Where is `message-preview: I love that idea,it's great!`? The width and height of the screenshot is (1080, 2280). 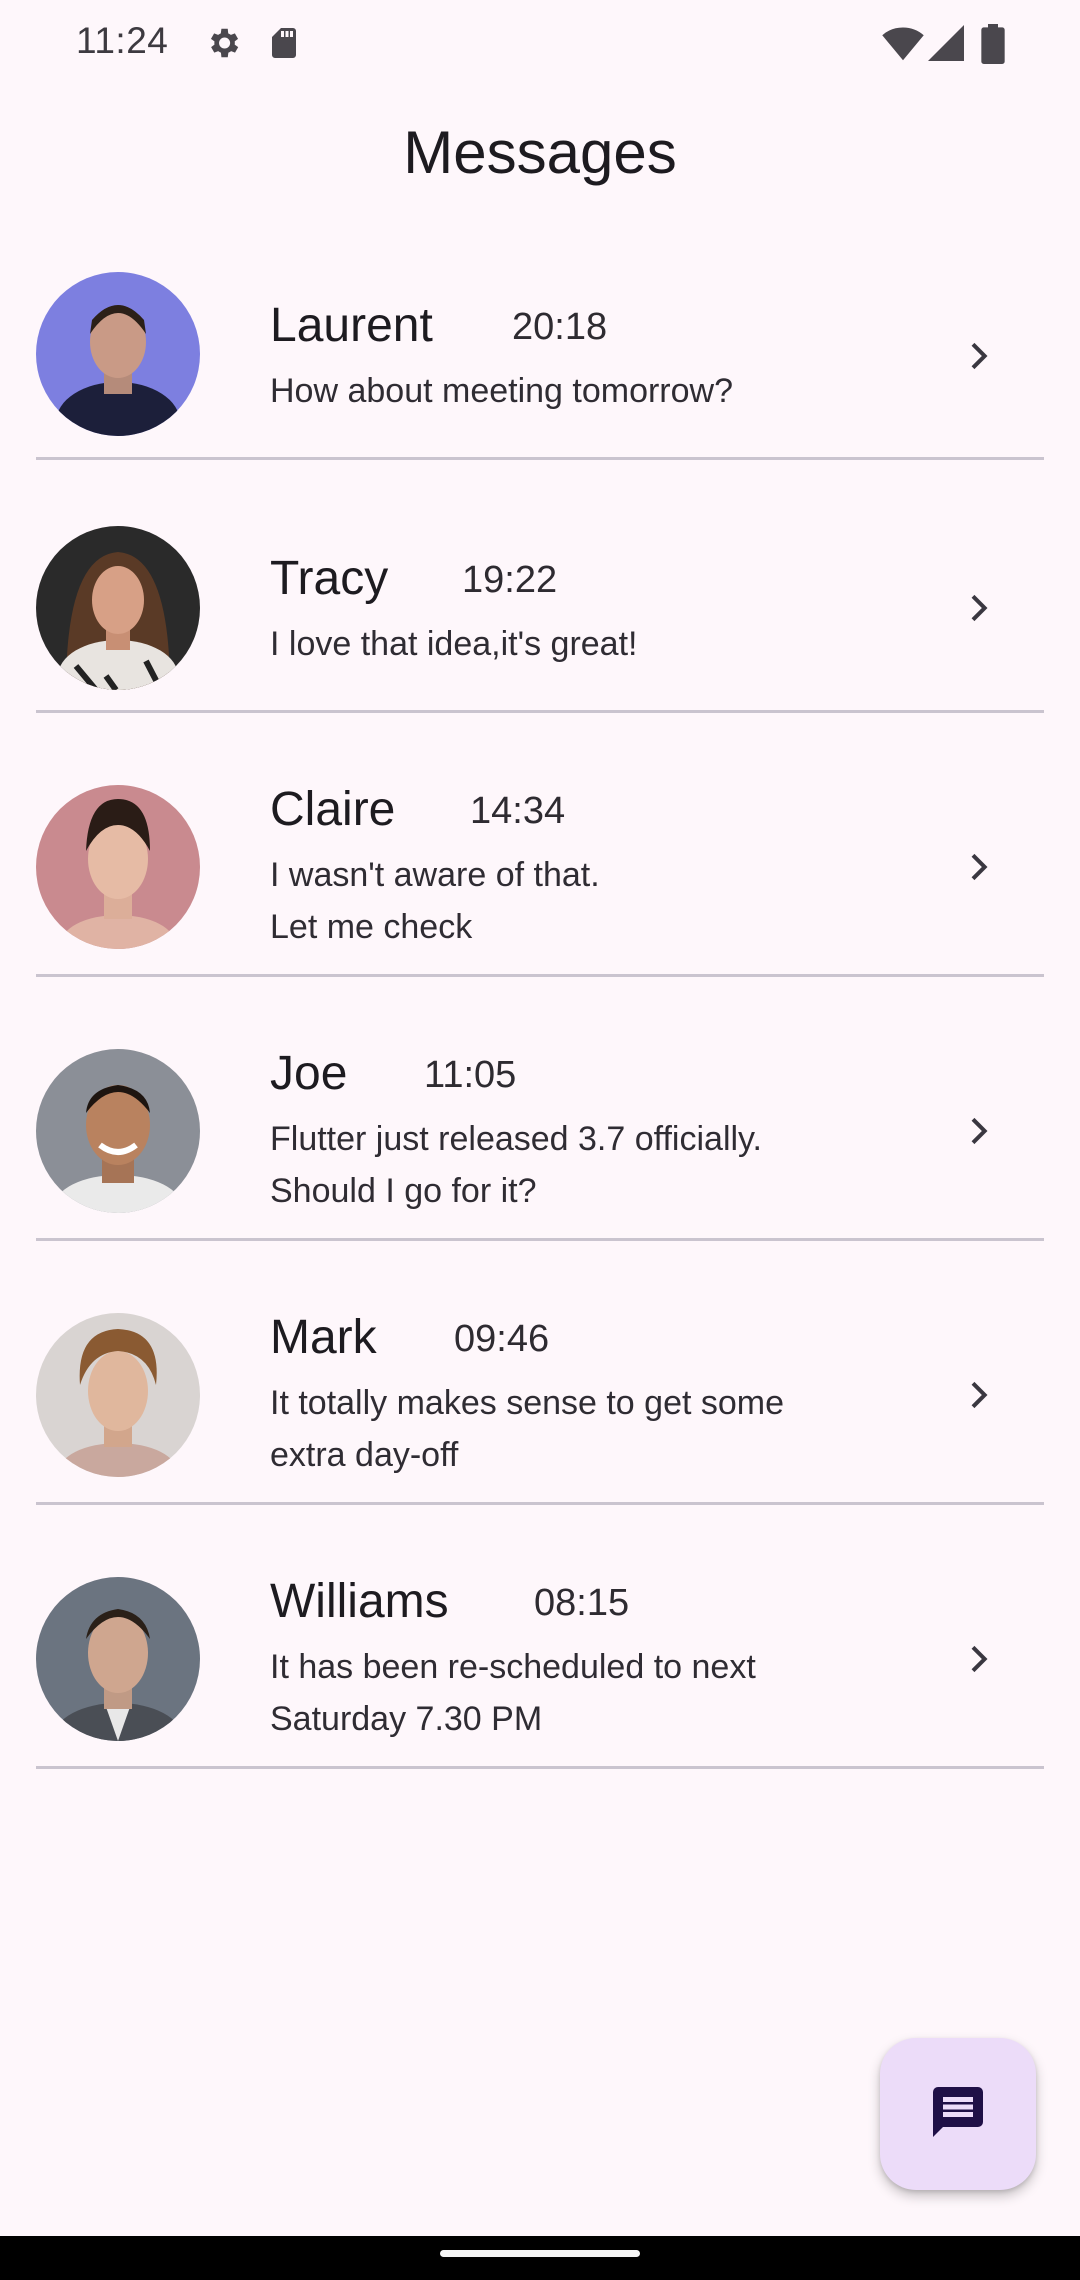 message-preview: I love that idea,it's great! is located at coordinates (454, 644).